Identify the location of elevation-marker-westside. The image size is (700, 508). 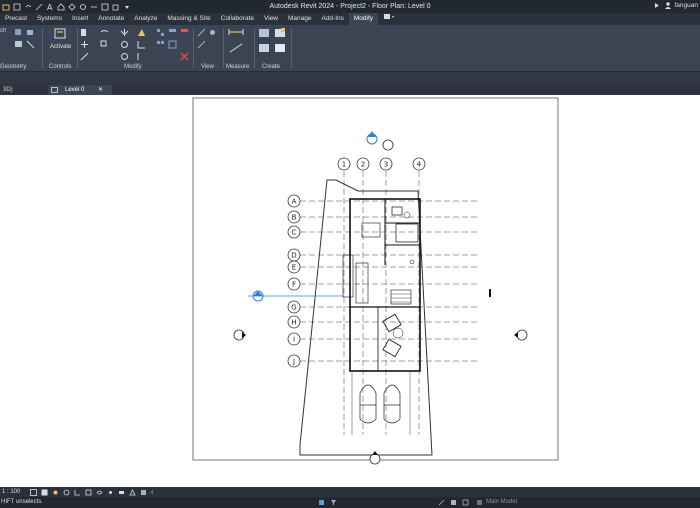
(239, 335).